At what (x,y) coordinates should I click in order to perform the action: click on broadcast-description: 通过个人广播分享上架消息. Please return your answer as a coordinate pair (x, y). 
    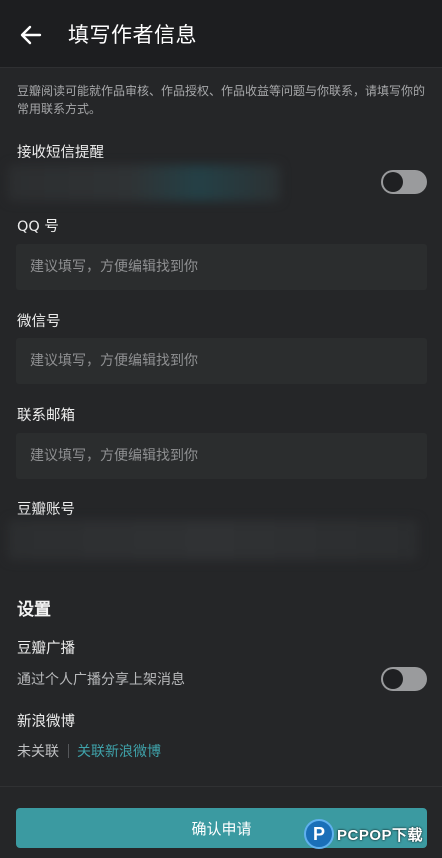
    Looking at the image, I should click on (101, 680).